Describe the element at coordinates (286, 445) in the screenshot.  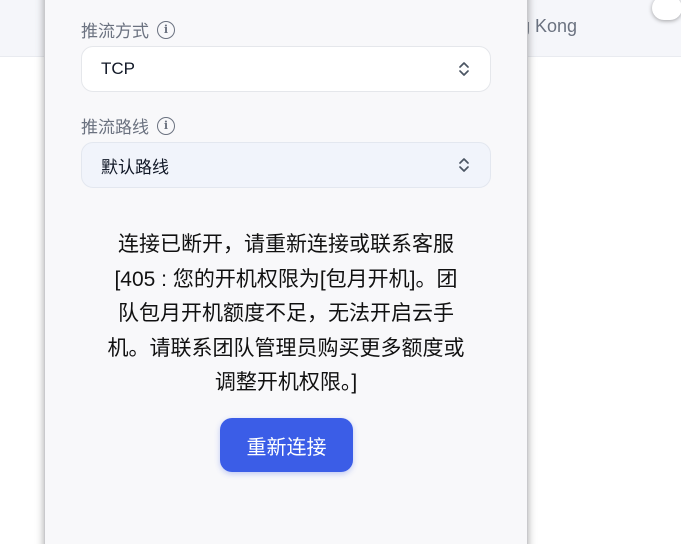
I see `reconnect-button: 重新连接` at that location.